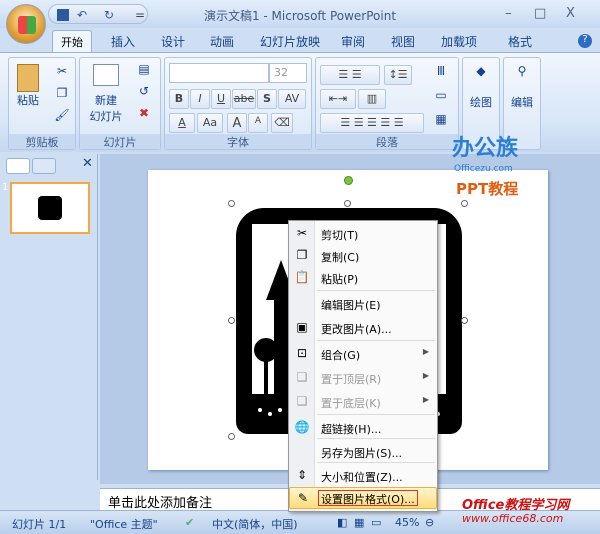 Image resolution: width=600 pixels, height=534 pixels. I want to click on menu-item: 📋 粘贴(P), so click(363, 278).